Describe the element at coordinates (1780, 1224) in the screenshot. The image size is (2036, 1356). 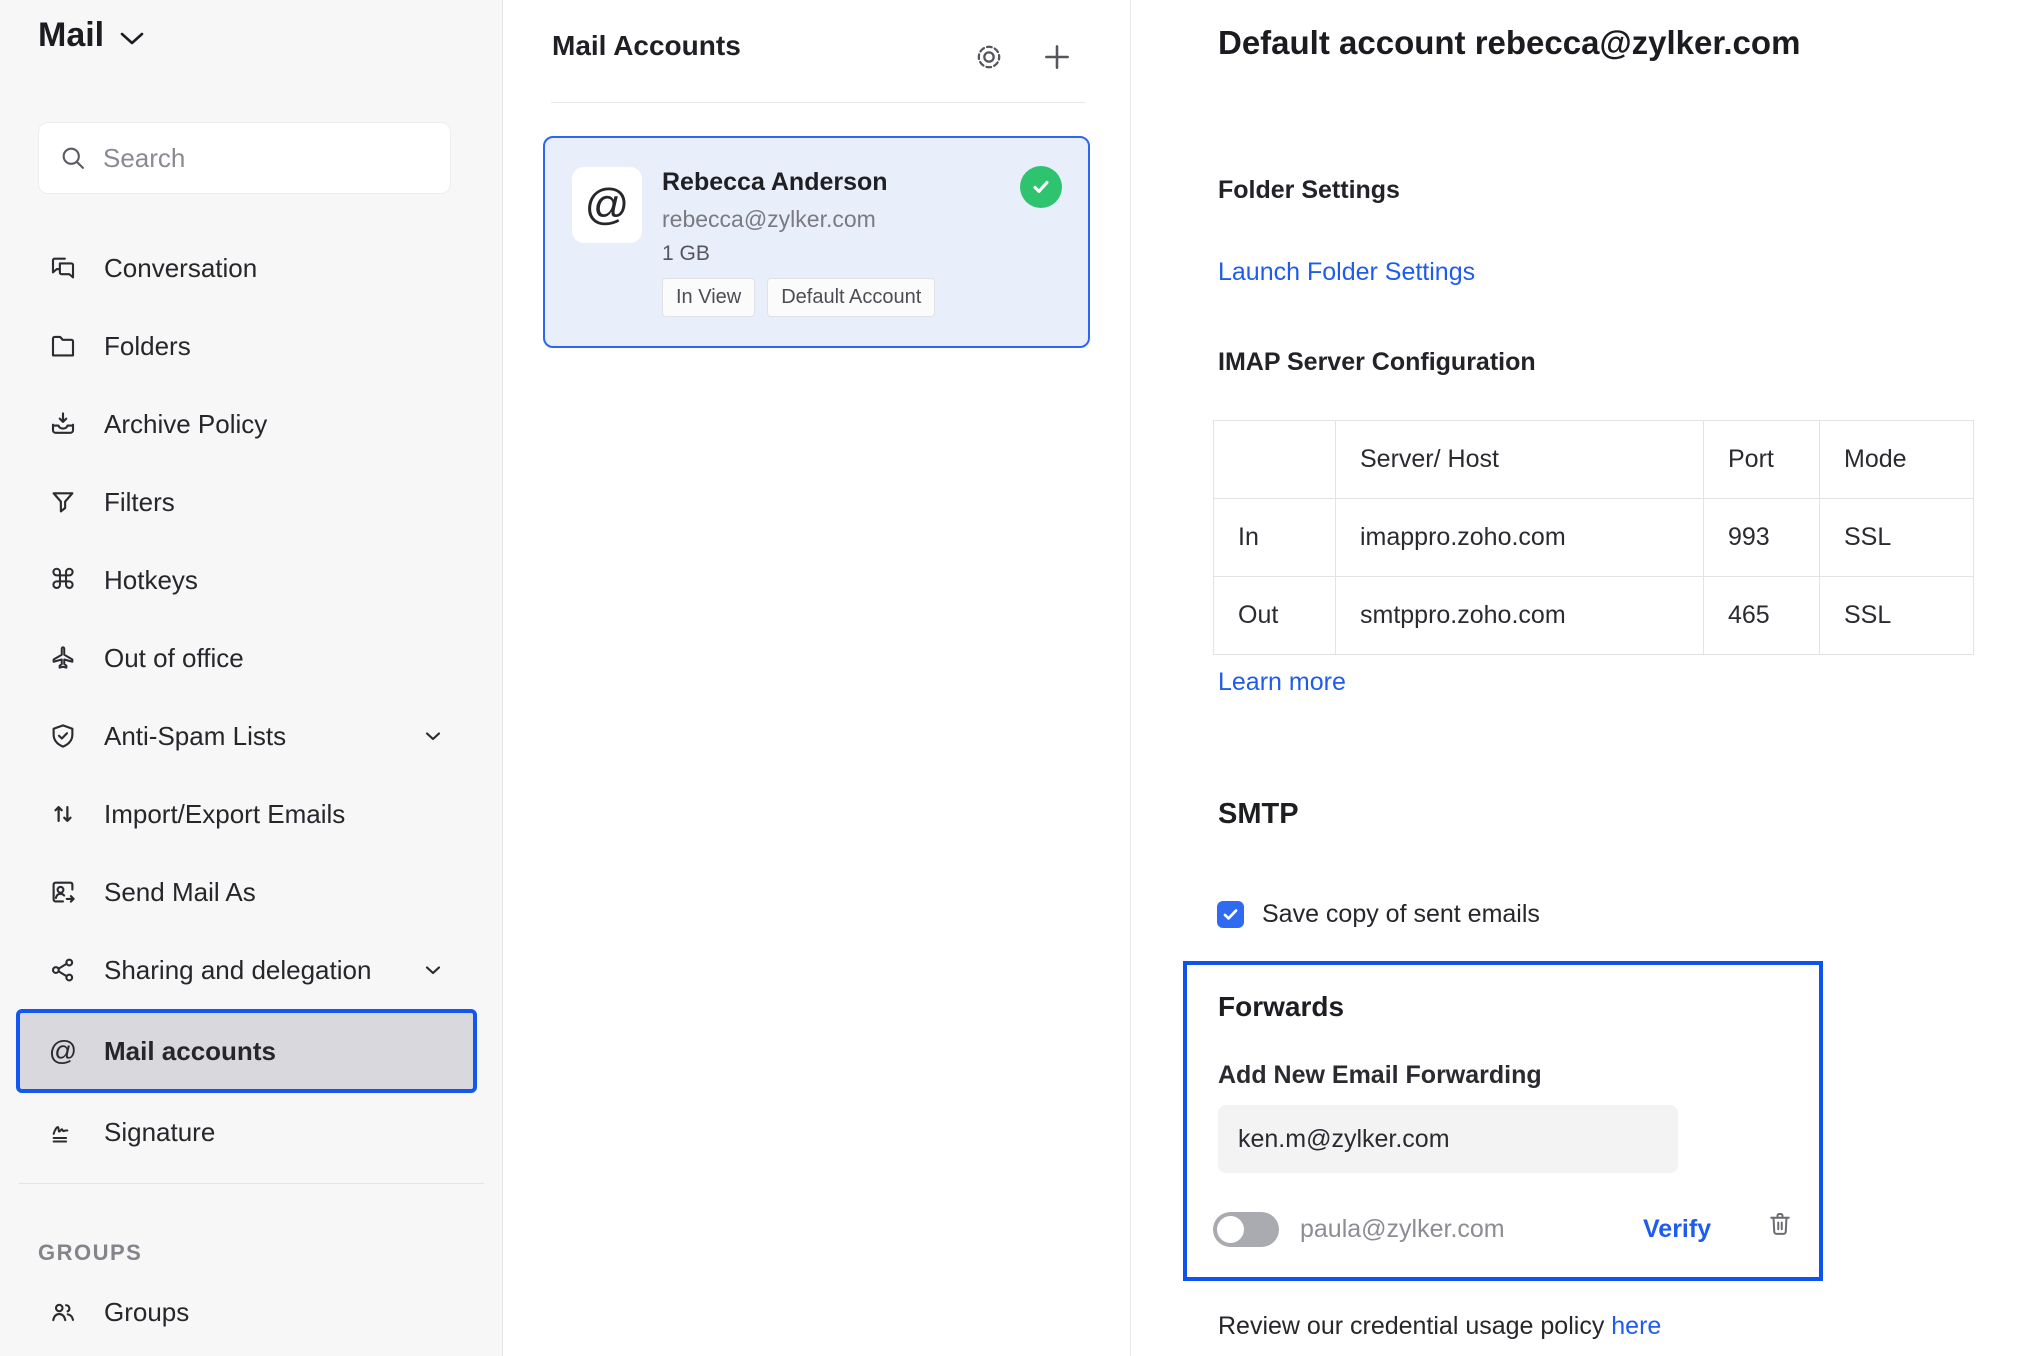
I see `trash-icon` at that location.